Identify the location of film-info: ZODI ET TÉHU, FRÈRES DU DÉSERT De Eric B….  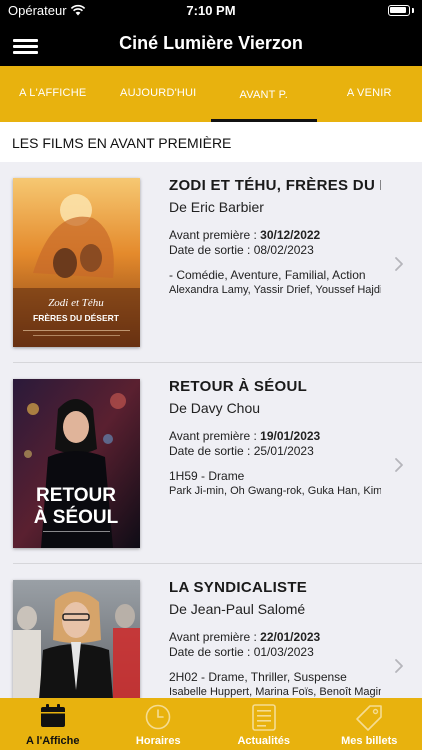
(275, 237).